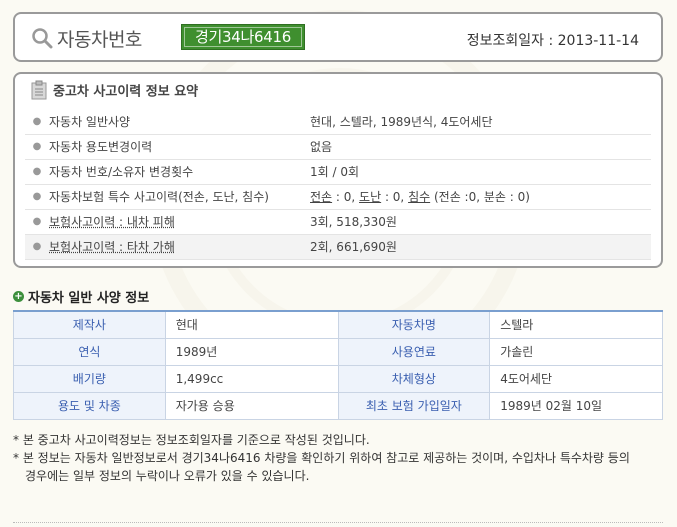  What do you see at coordinates (89, 324) in the screenshot?
I see `table-header: 제작사` at bounding box center [89, 324].